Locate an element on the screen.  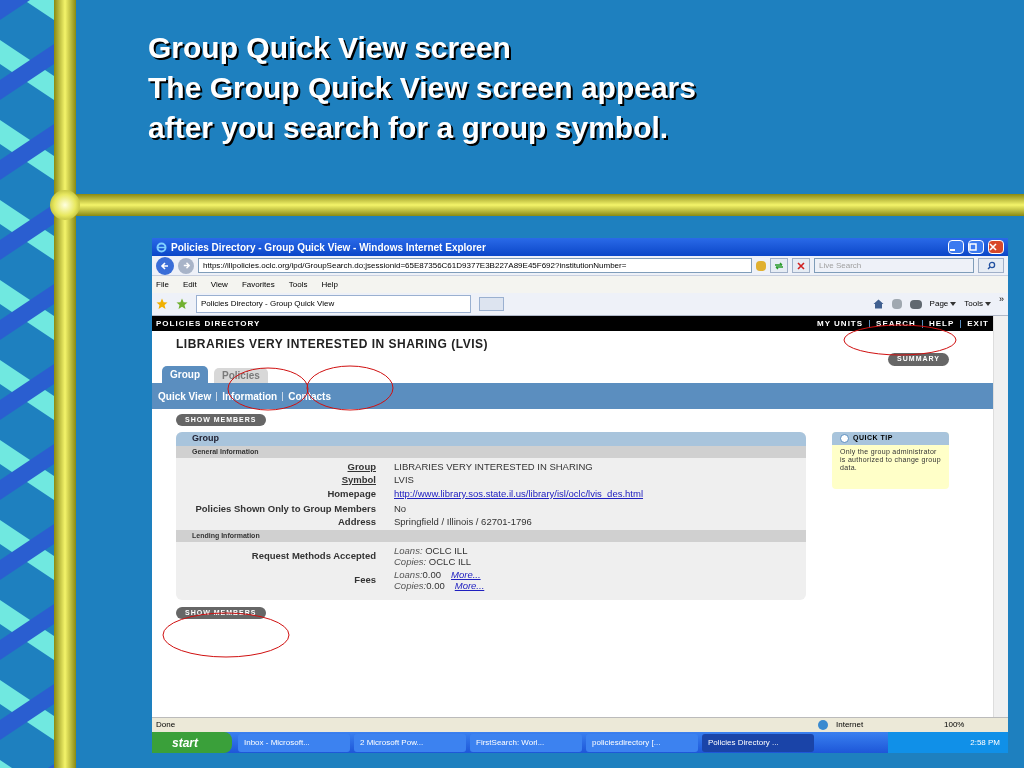
panel-title: Group is located at coordinates (205, 439).